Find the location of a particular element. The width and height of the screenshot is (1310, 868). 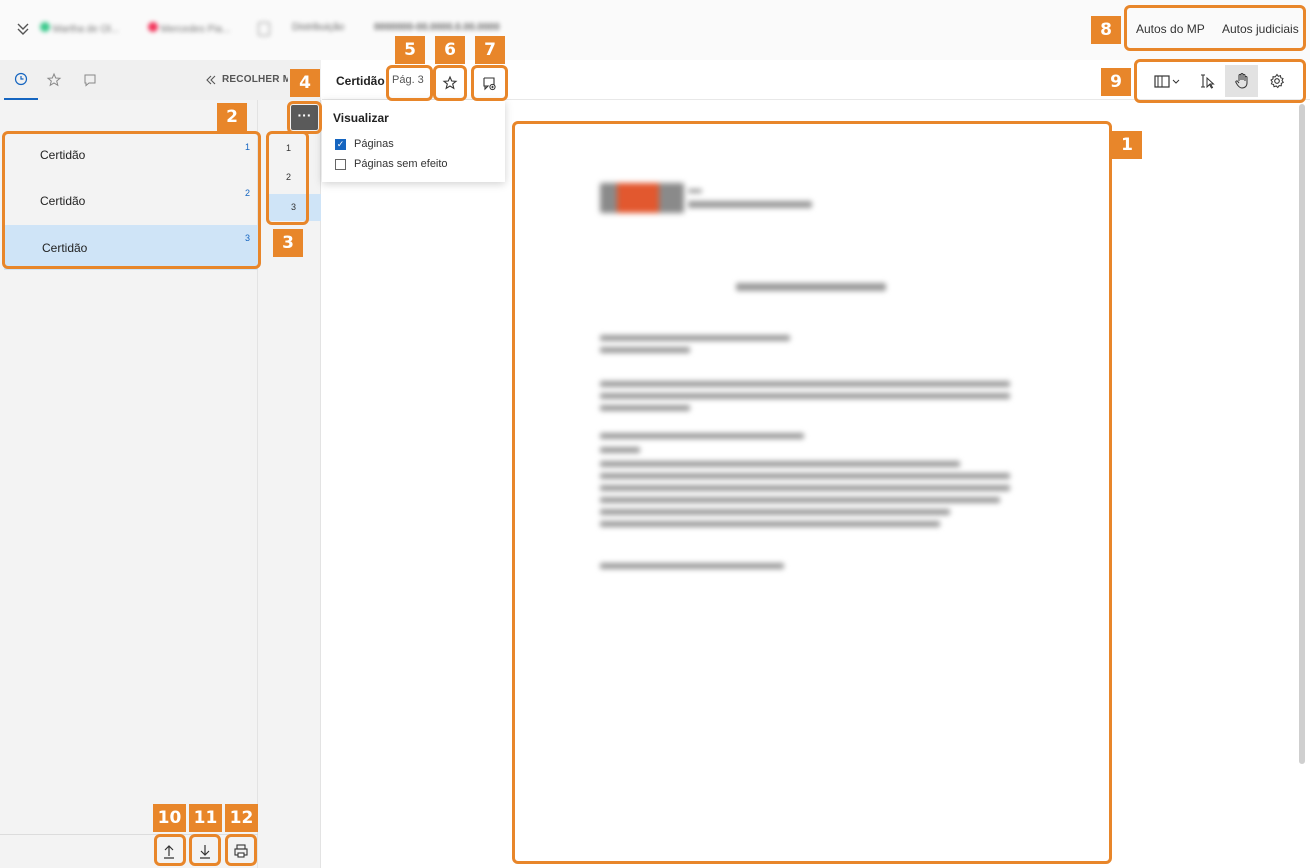

collapse-button: RECOLHER M is located at coordinates (255, 79).